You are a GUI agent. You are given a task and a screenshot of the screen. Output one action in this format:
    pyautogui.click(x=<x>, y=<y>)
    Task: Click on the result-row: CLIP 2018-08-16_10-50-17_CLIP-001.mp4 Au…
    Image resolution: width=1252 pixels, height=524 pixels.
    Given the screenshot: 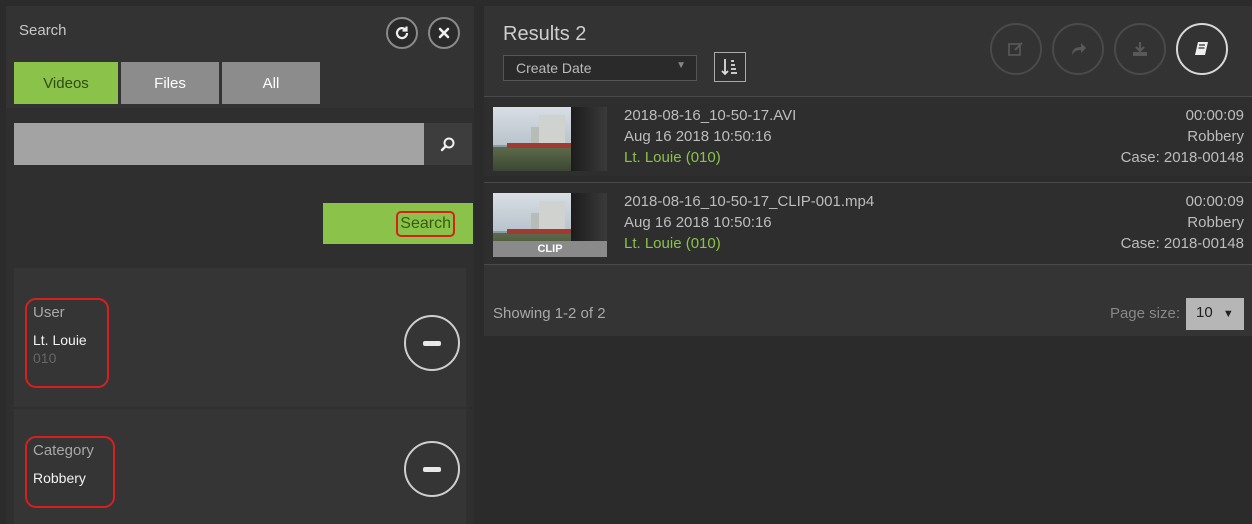 What is the action you would take?
    pyautogui.click(x=868, y=223)
    